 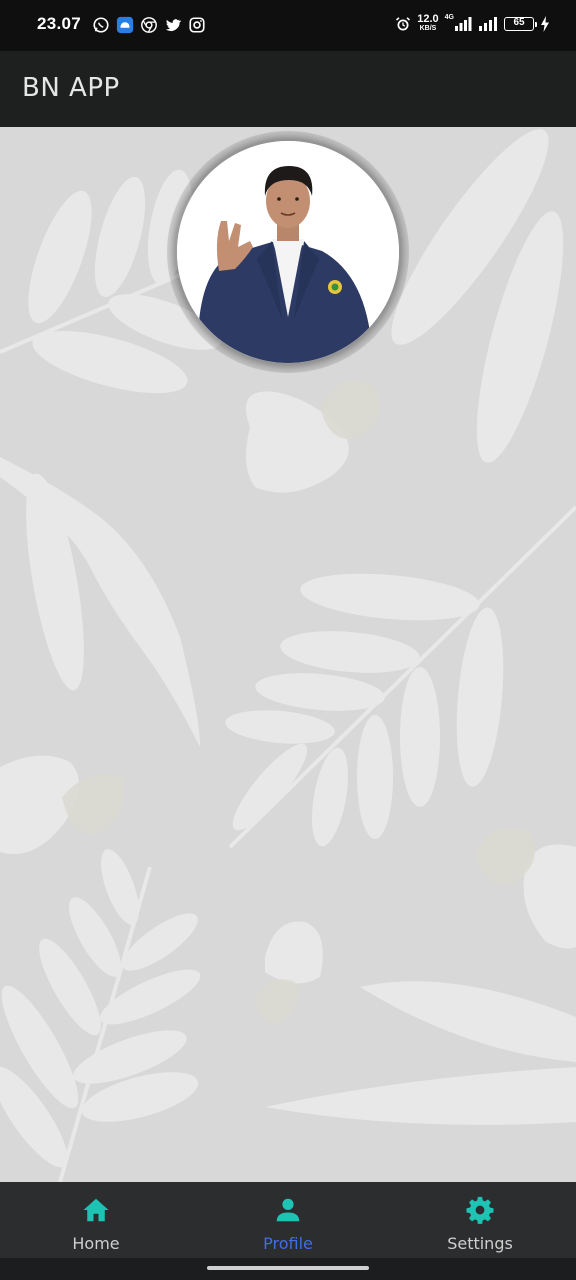 What do you see at coordinates (449, 17) in the screenshot?
I see `network-type: 4G` at bounding box center [449, 17].